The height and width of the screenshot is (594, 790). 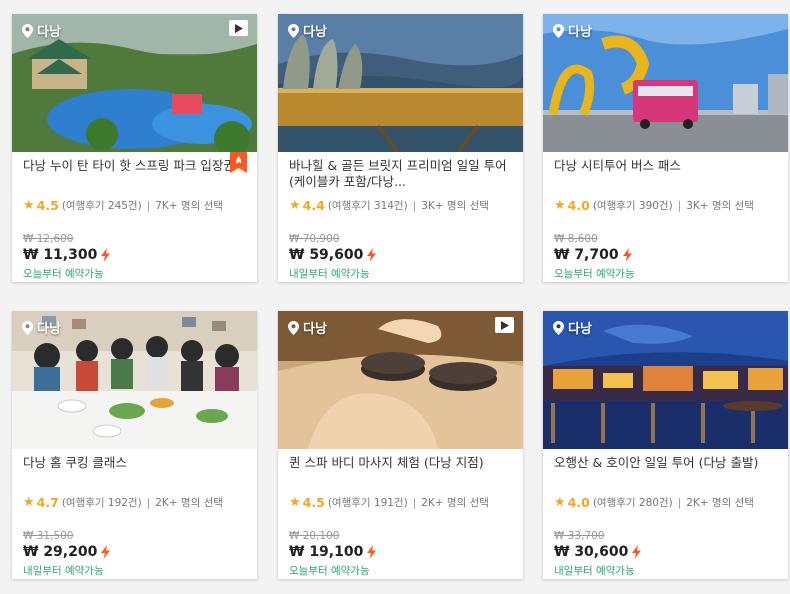 What do you see at coordinates (48, 239) in the screenshot?
I see `original-price: ₩ 12,600` at bounding box center [48, 239].